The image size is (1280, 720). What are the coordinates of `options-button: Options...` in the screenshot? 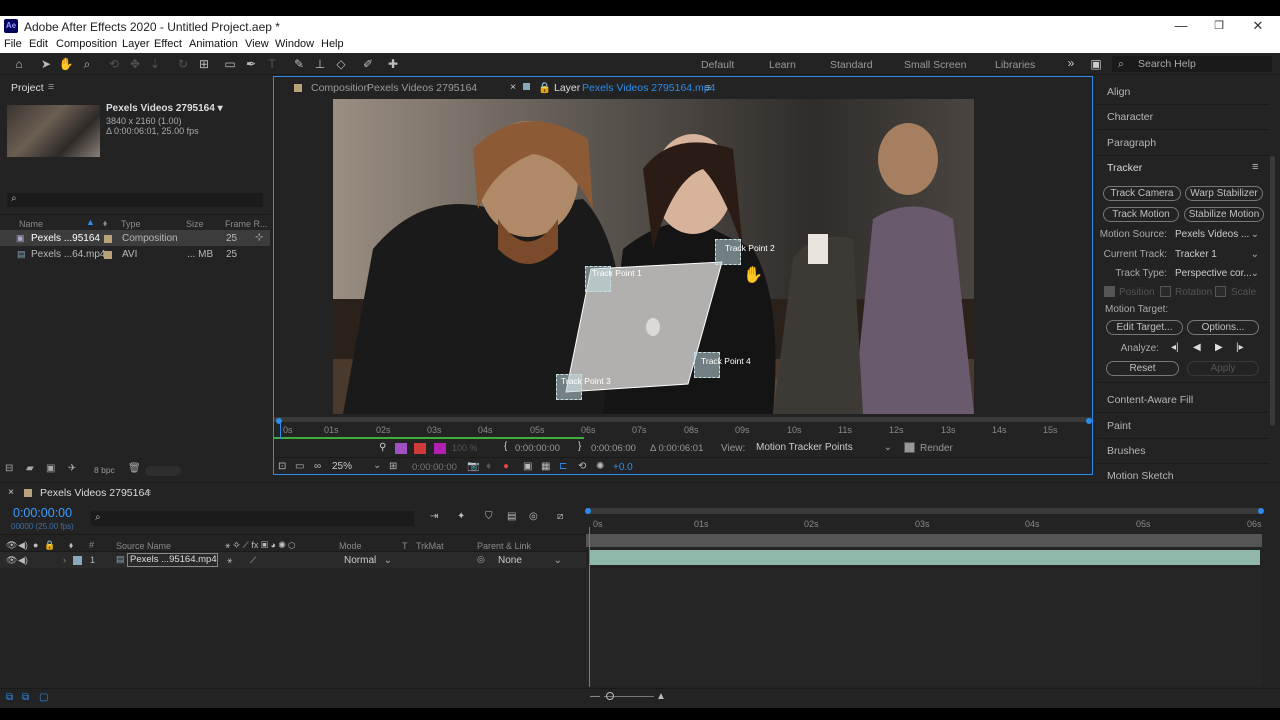 It's located at (1223, 327).